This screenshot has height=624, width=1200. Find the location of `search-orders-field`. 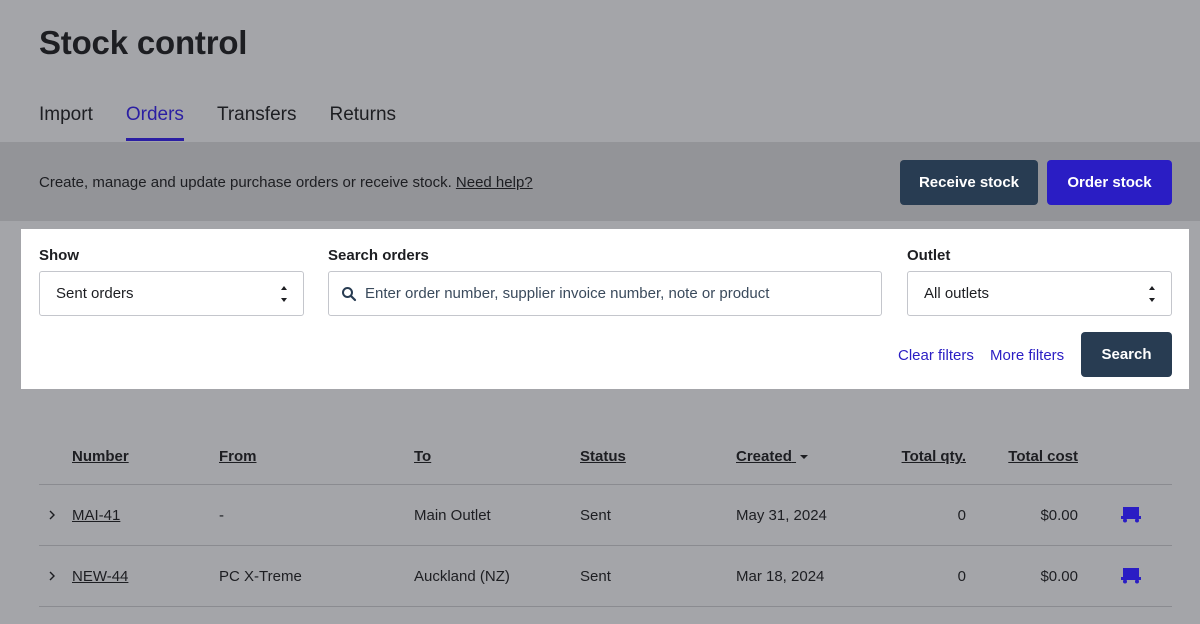

search-orders-field is located at coordinates (605, 293).